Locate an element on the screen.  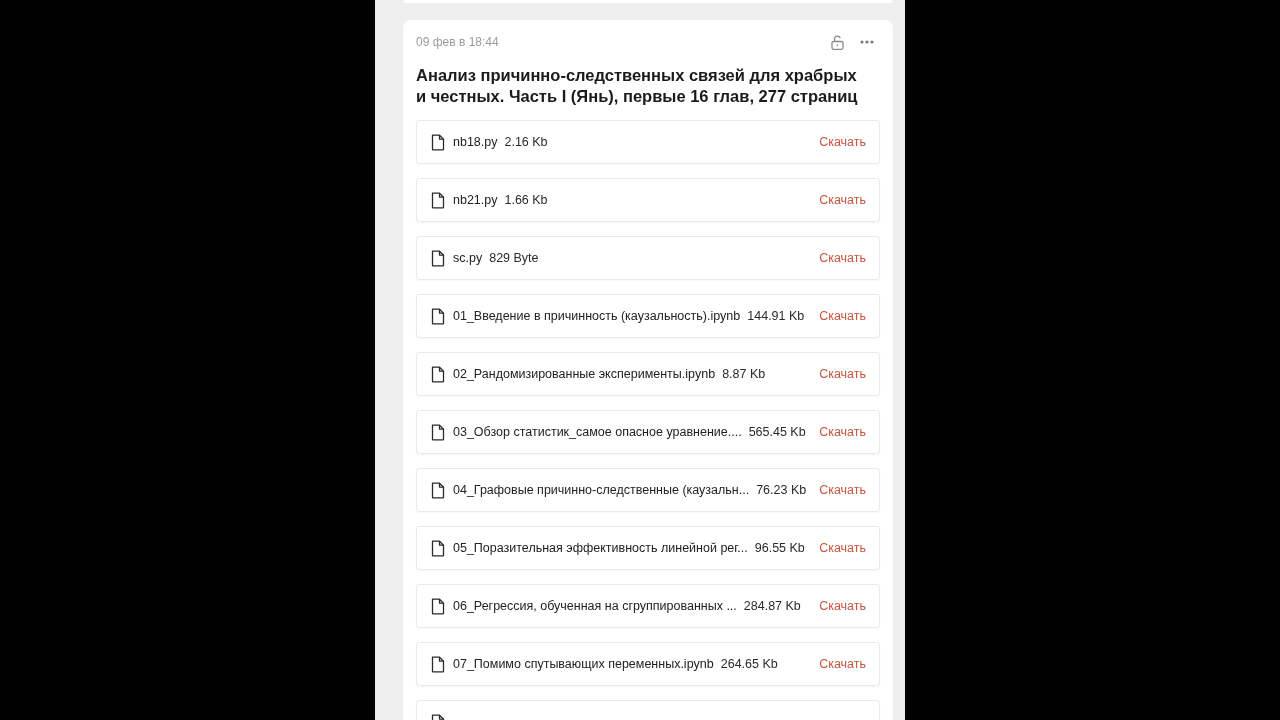
file-name: 07_Помимо спутывающих переменных.ipynb is located at coordinates (583, 664).